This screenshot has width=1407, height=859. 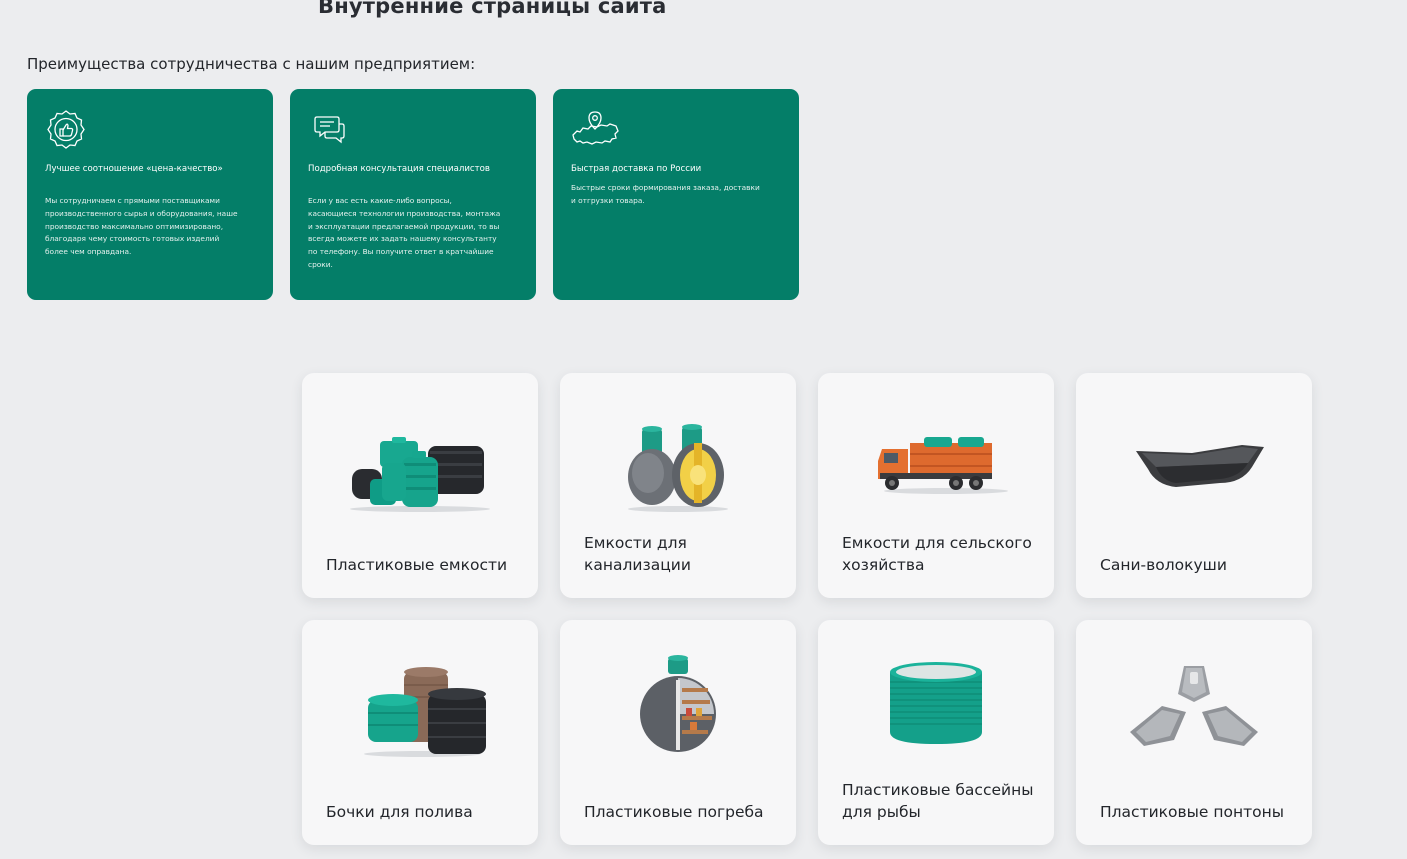 I want to click on catalog-card-fish-pool: Пластиковые бассейны для рыбы, so click(x=936, y=732).